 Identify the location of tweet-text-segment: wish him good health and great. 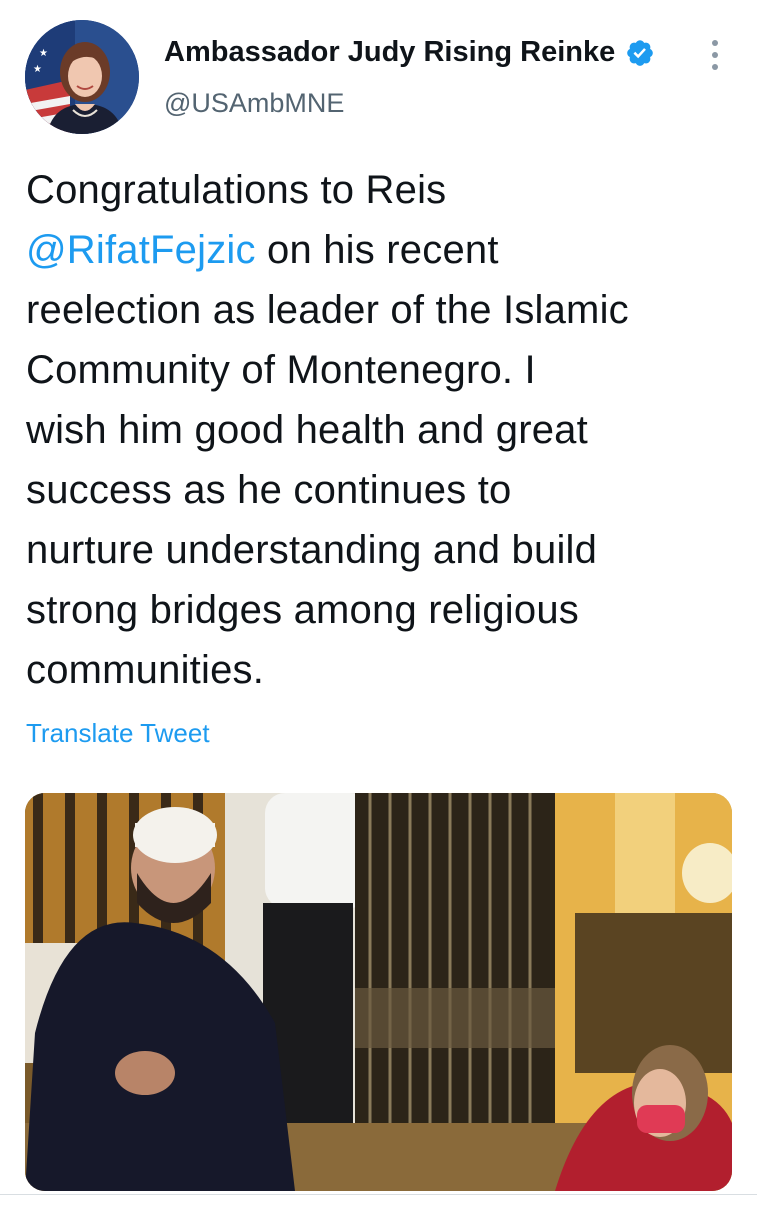
(307, 430).